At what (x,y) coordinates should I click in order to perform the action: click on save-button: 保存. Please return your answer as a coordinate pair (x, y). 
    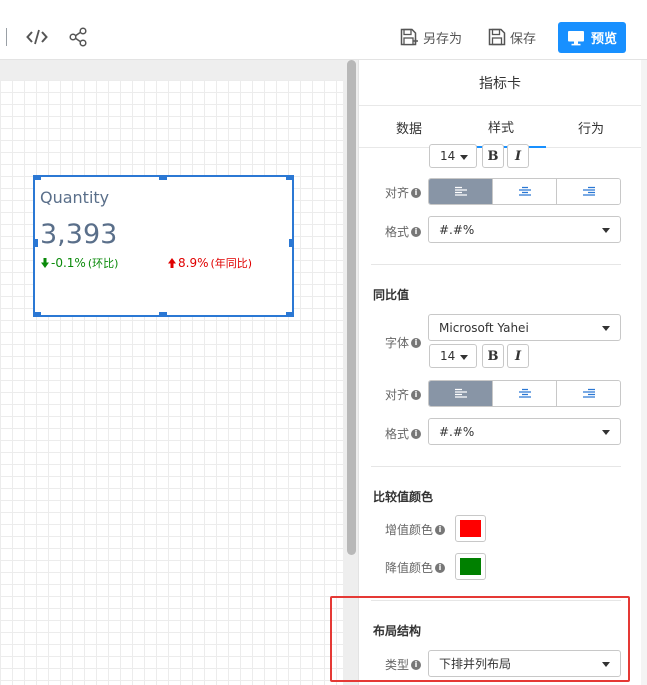
    Looking at the image, I should click on (512, 37).